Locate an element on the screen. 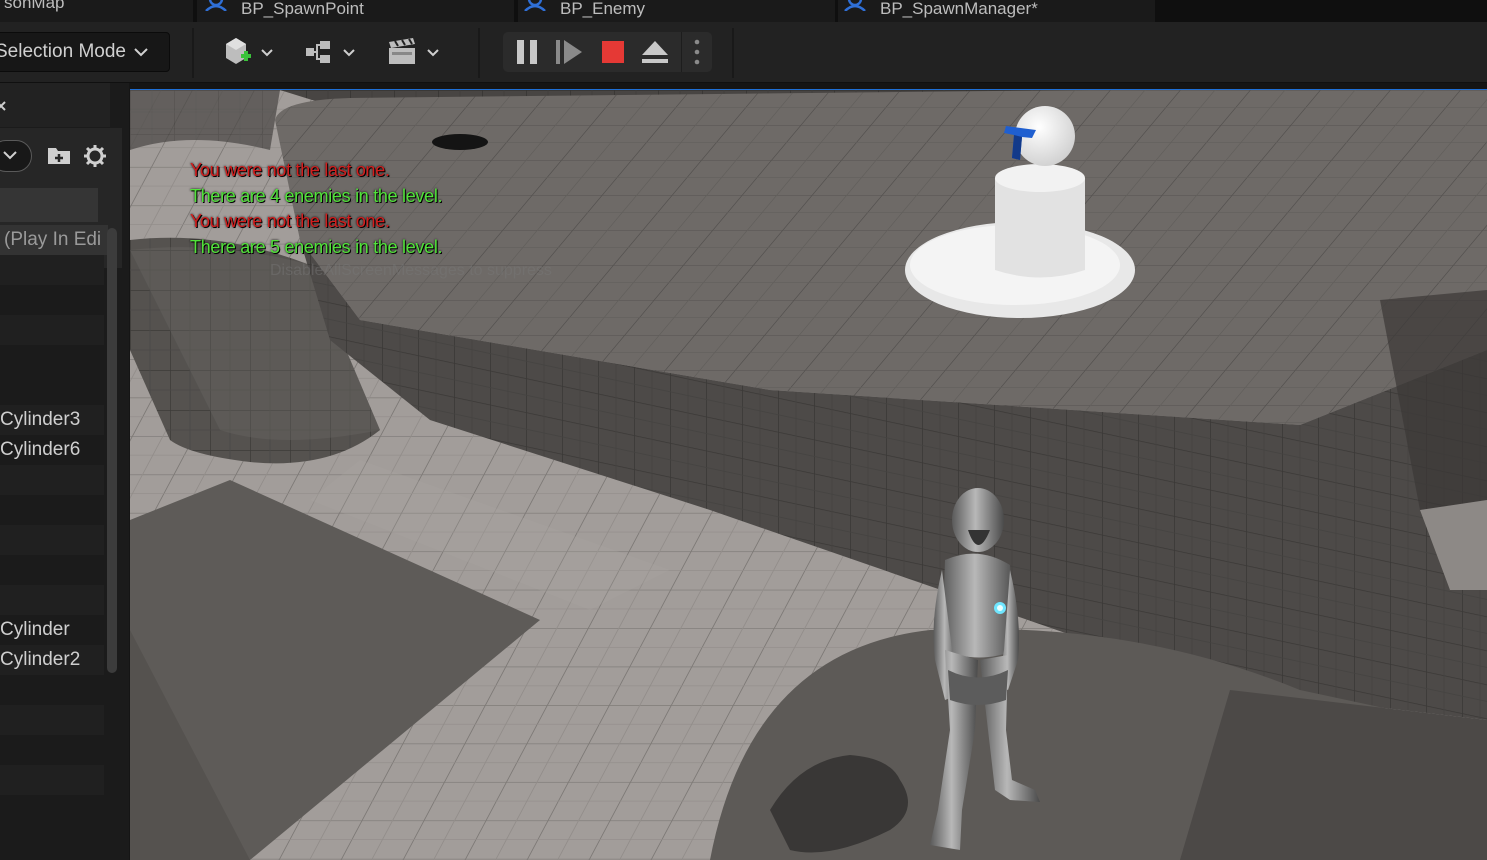  tab-label: sonMap is located at coordinates (34, 6).